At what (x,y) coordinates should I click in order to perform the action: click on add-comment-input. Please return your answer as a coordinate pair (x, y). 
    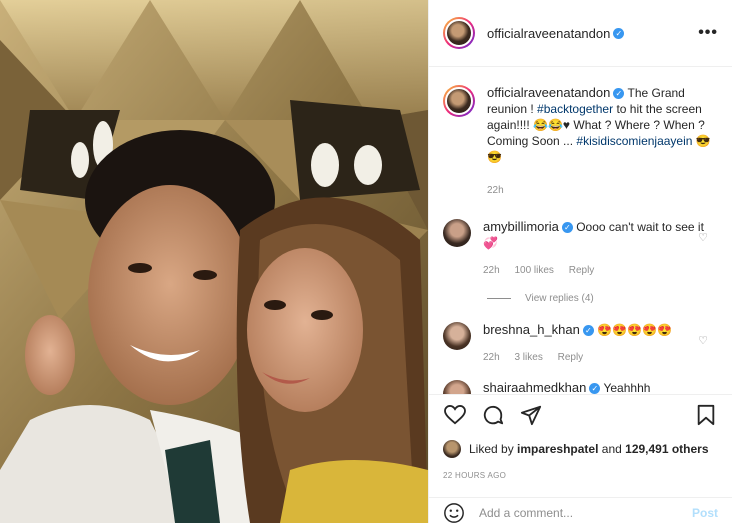
    Looking at the image, I should click on (585, 512).